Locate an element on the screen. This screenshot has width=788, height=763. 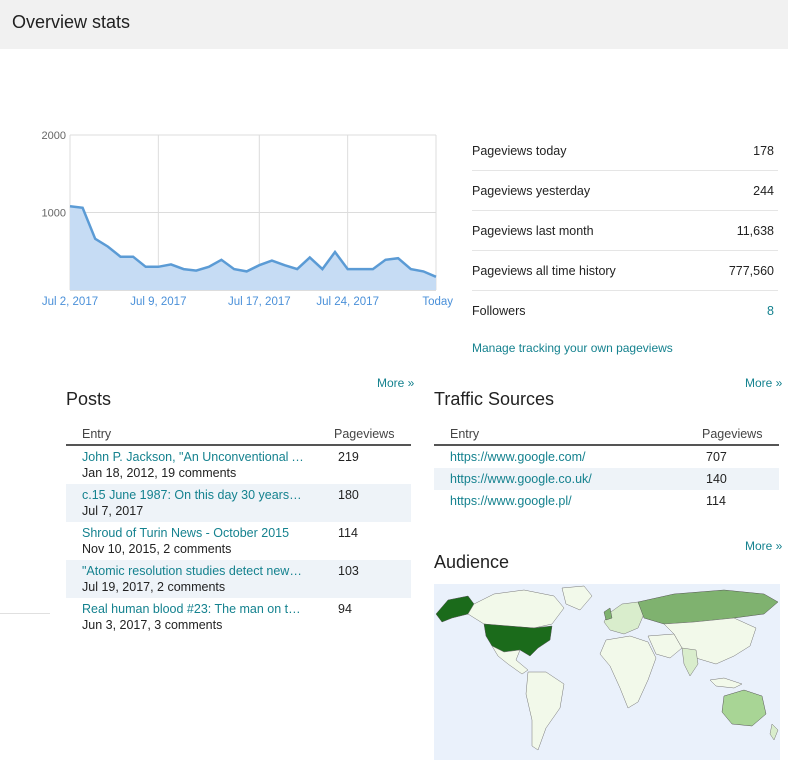
x-tick-label: Today is located at coordinates (437, 302).